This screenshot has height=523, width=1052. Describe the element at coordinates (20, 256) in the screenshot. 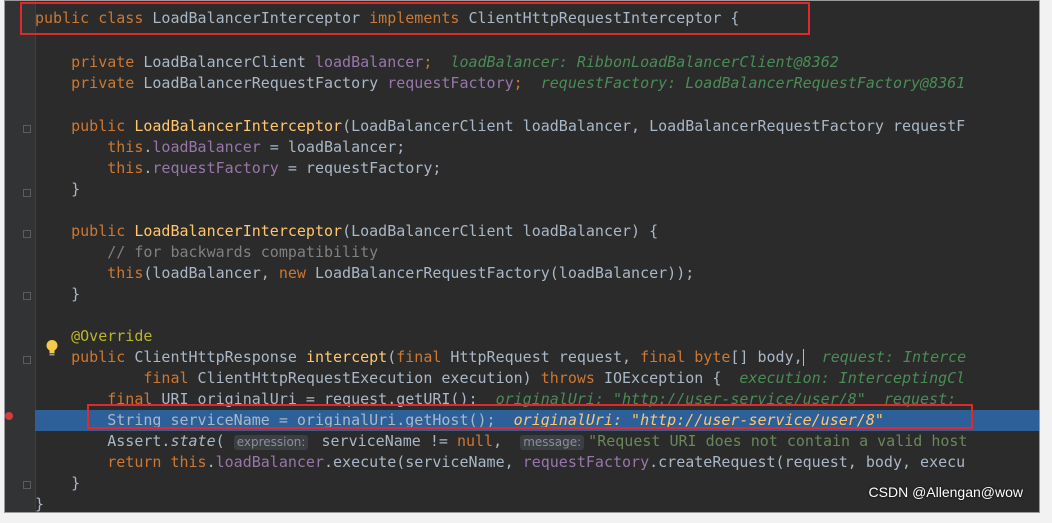

I see `editor-gutter` at that location.